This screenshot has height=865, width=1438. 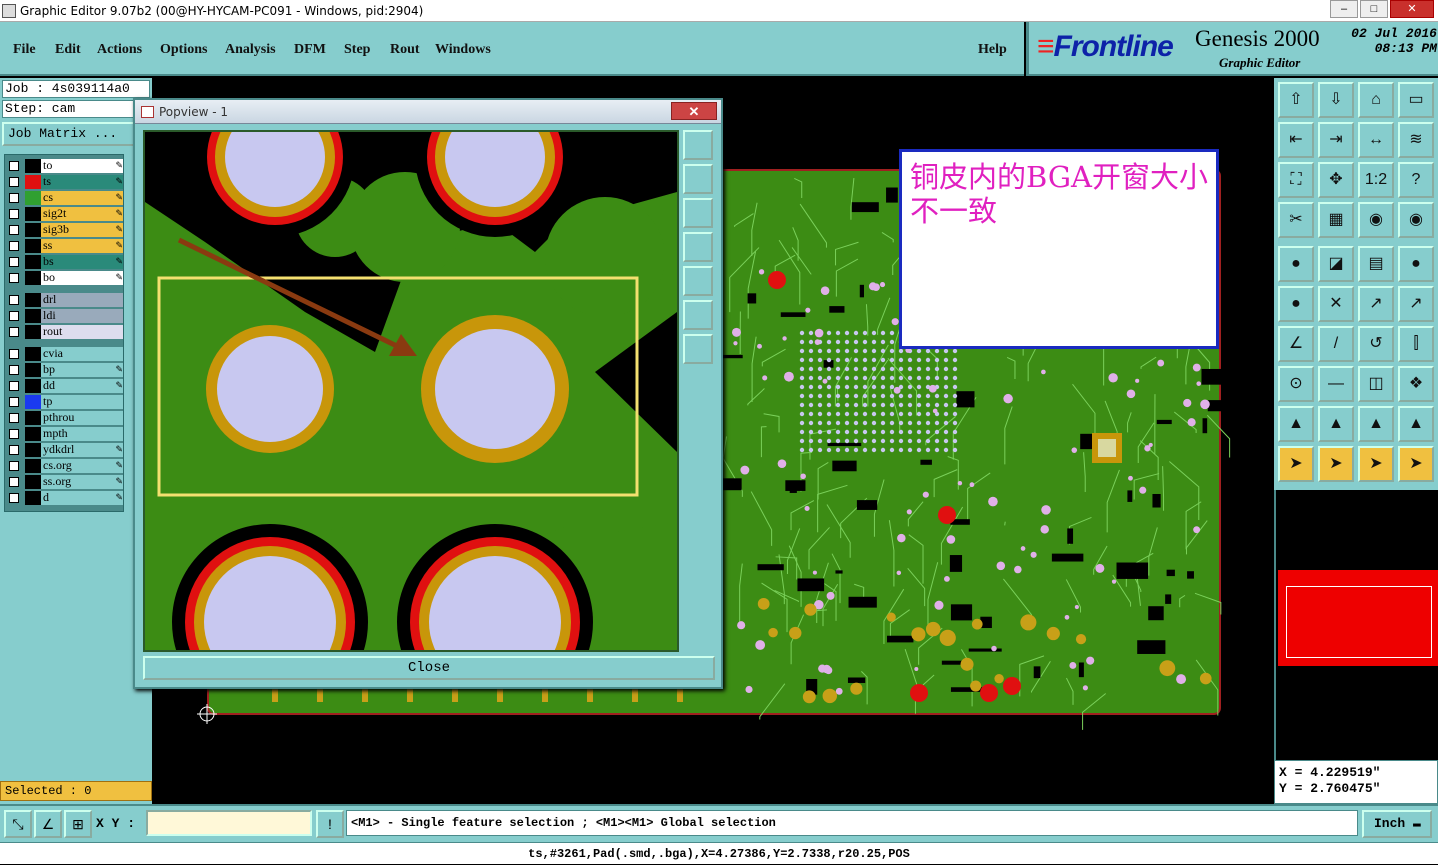 I want to click on popview-close-button: Close, so click(x=429, y=668).